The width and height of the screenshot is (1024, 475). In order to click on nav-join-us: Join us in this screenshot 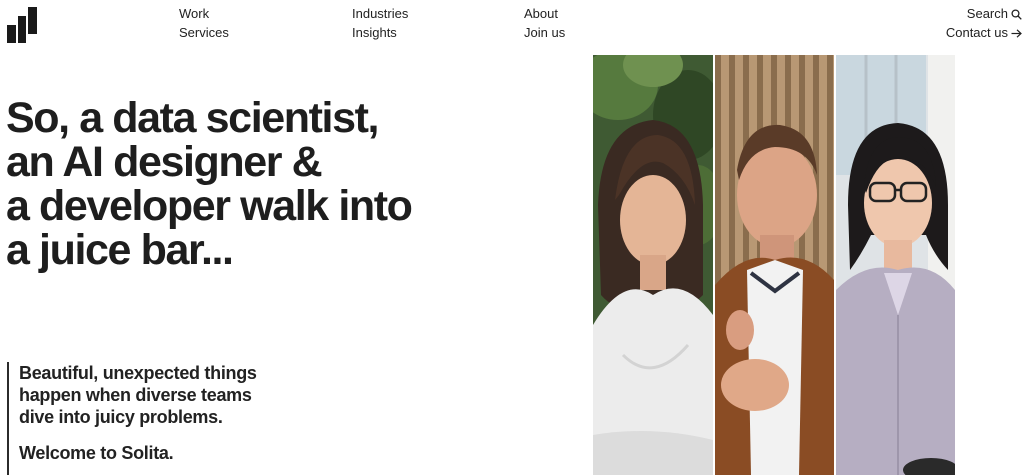, I will do `click(544, 33)`.